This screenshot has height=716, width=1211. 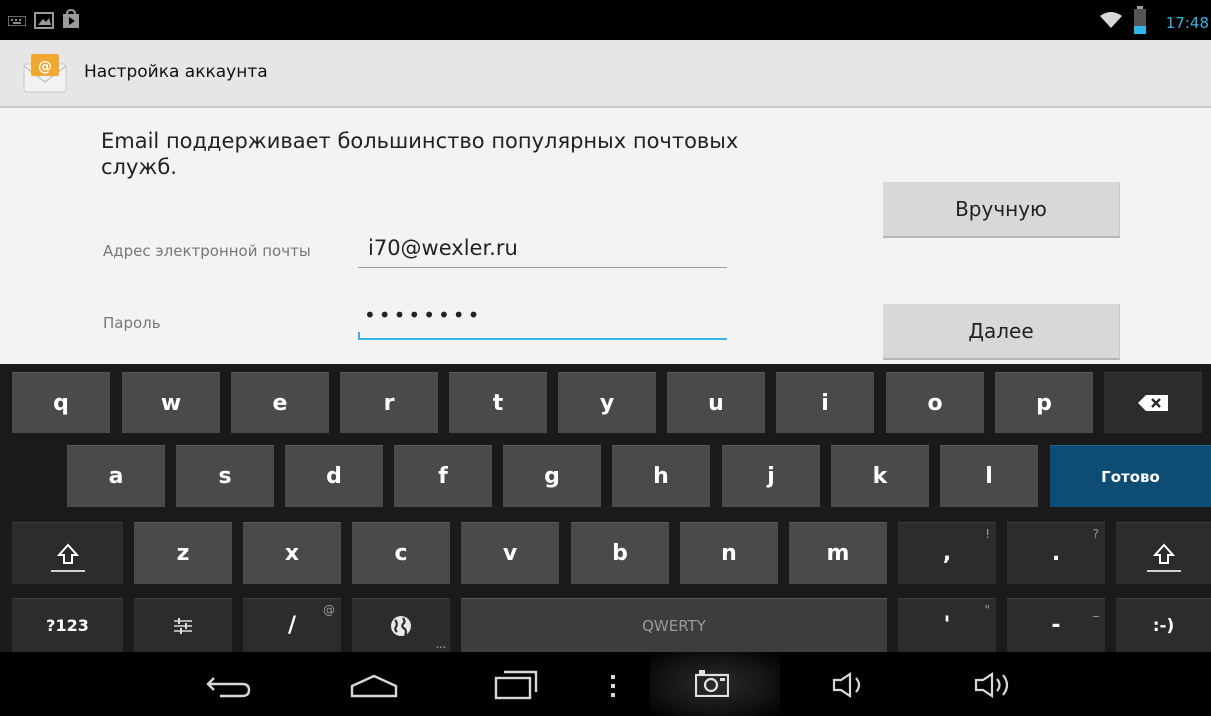 What do you see at coordinates (607, 402) in the screenshot?
I see `key-y: y` at bounding box center [607, 402].